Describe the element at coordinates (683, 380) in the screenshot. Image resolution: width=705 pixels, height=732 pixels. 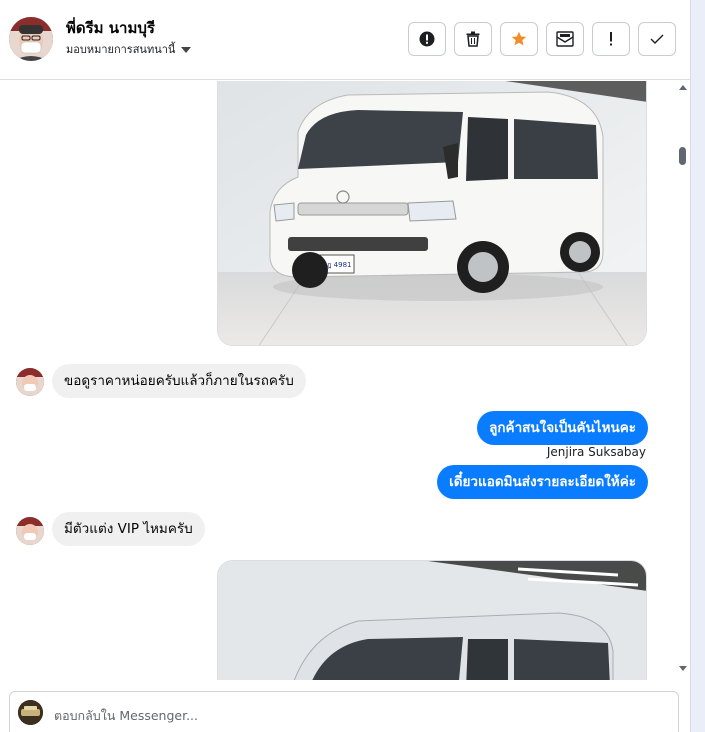
I see `chat-scrollbar` at that location.